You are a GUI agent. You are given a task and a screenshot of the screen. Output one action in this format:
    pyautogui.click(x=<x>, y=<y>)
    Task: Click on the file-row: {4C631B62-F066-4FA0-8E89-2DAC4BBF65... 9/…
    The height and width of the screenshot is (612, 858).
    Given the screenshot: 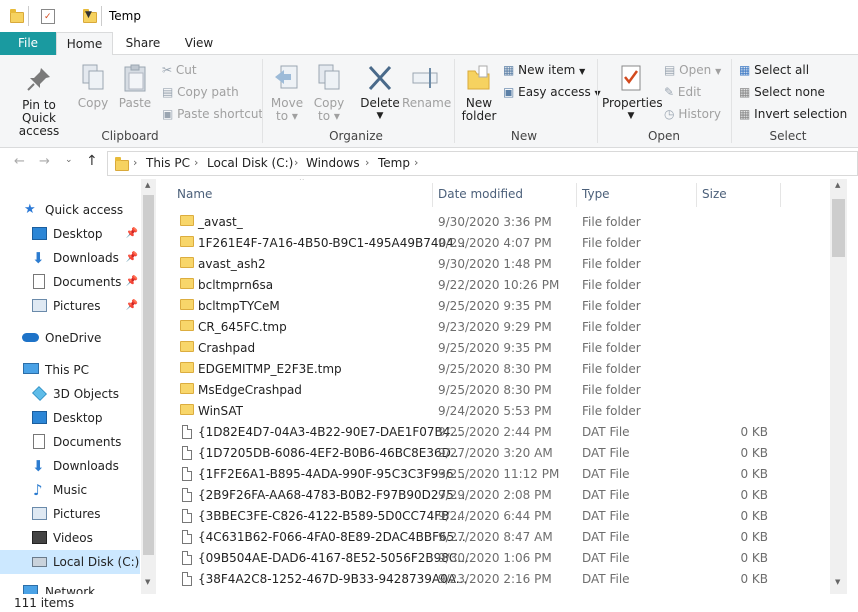 What is the action you would take?
    pyautogui.click(x=496, y=537)
    